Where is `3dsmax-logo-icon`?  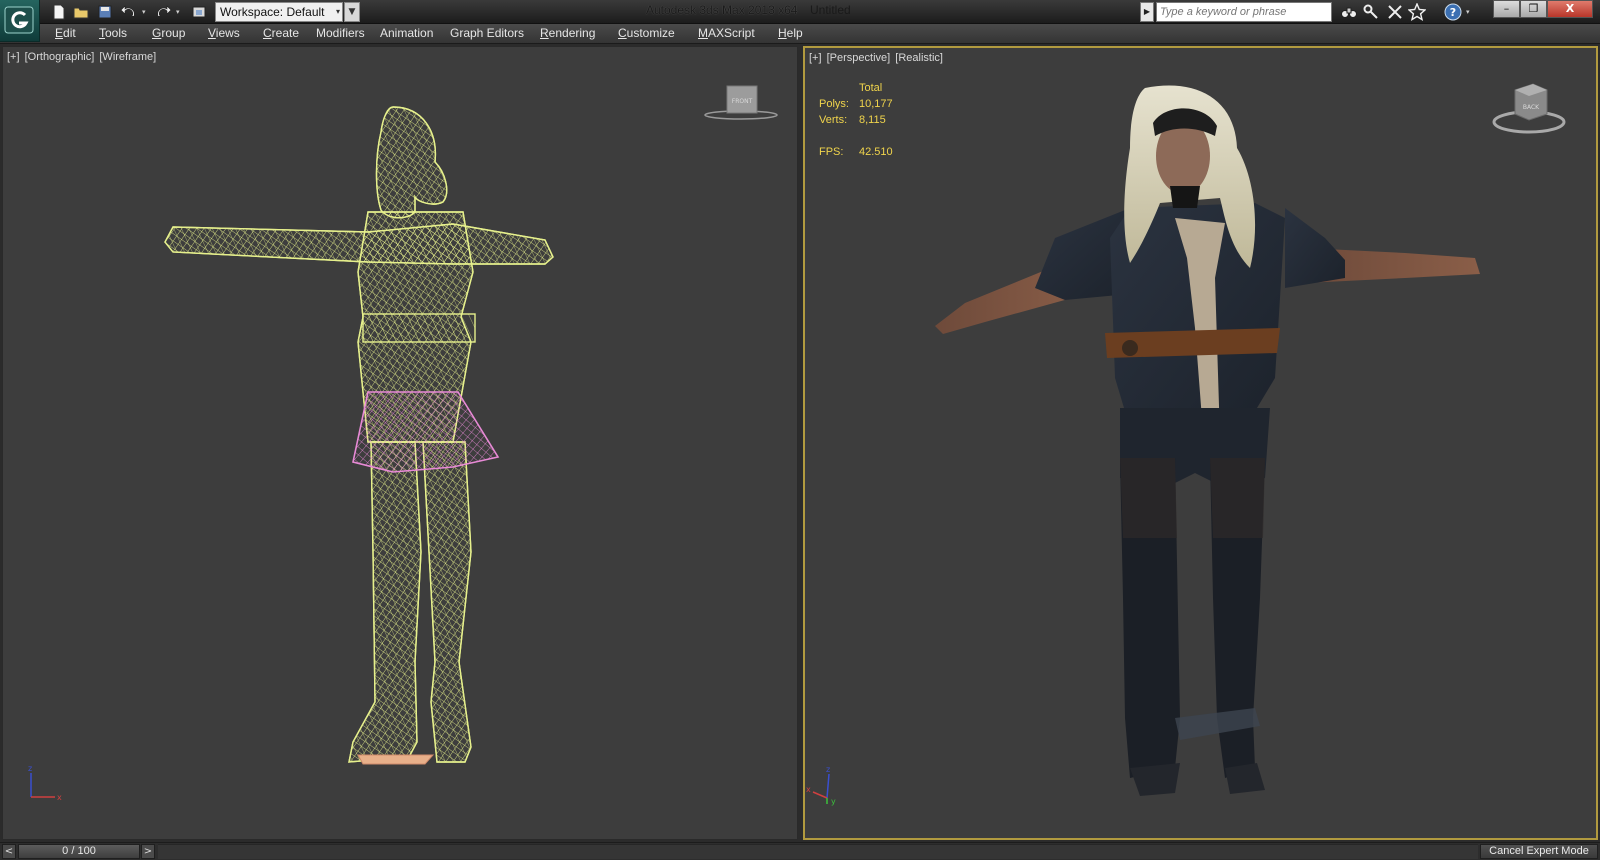
3dsmax-logo-icon is located at coordinates (19, 20).